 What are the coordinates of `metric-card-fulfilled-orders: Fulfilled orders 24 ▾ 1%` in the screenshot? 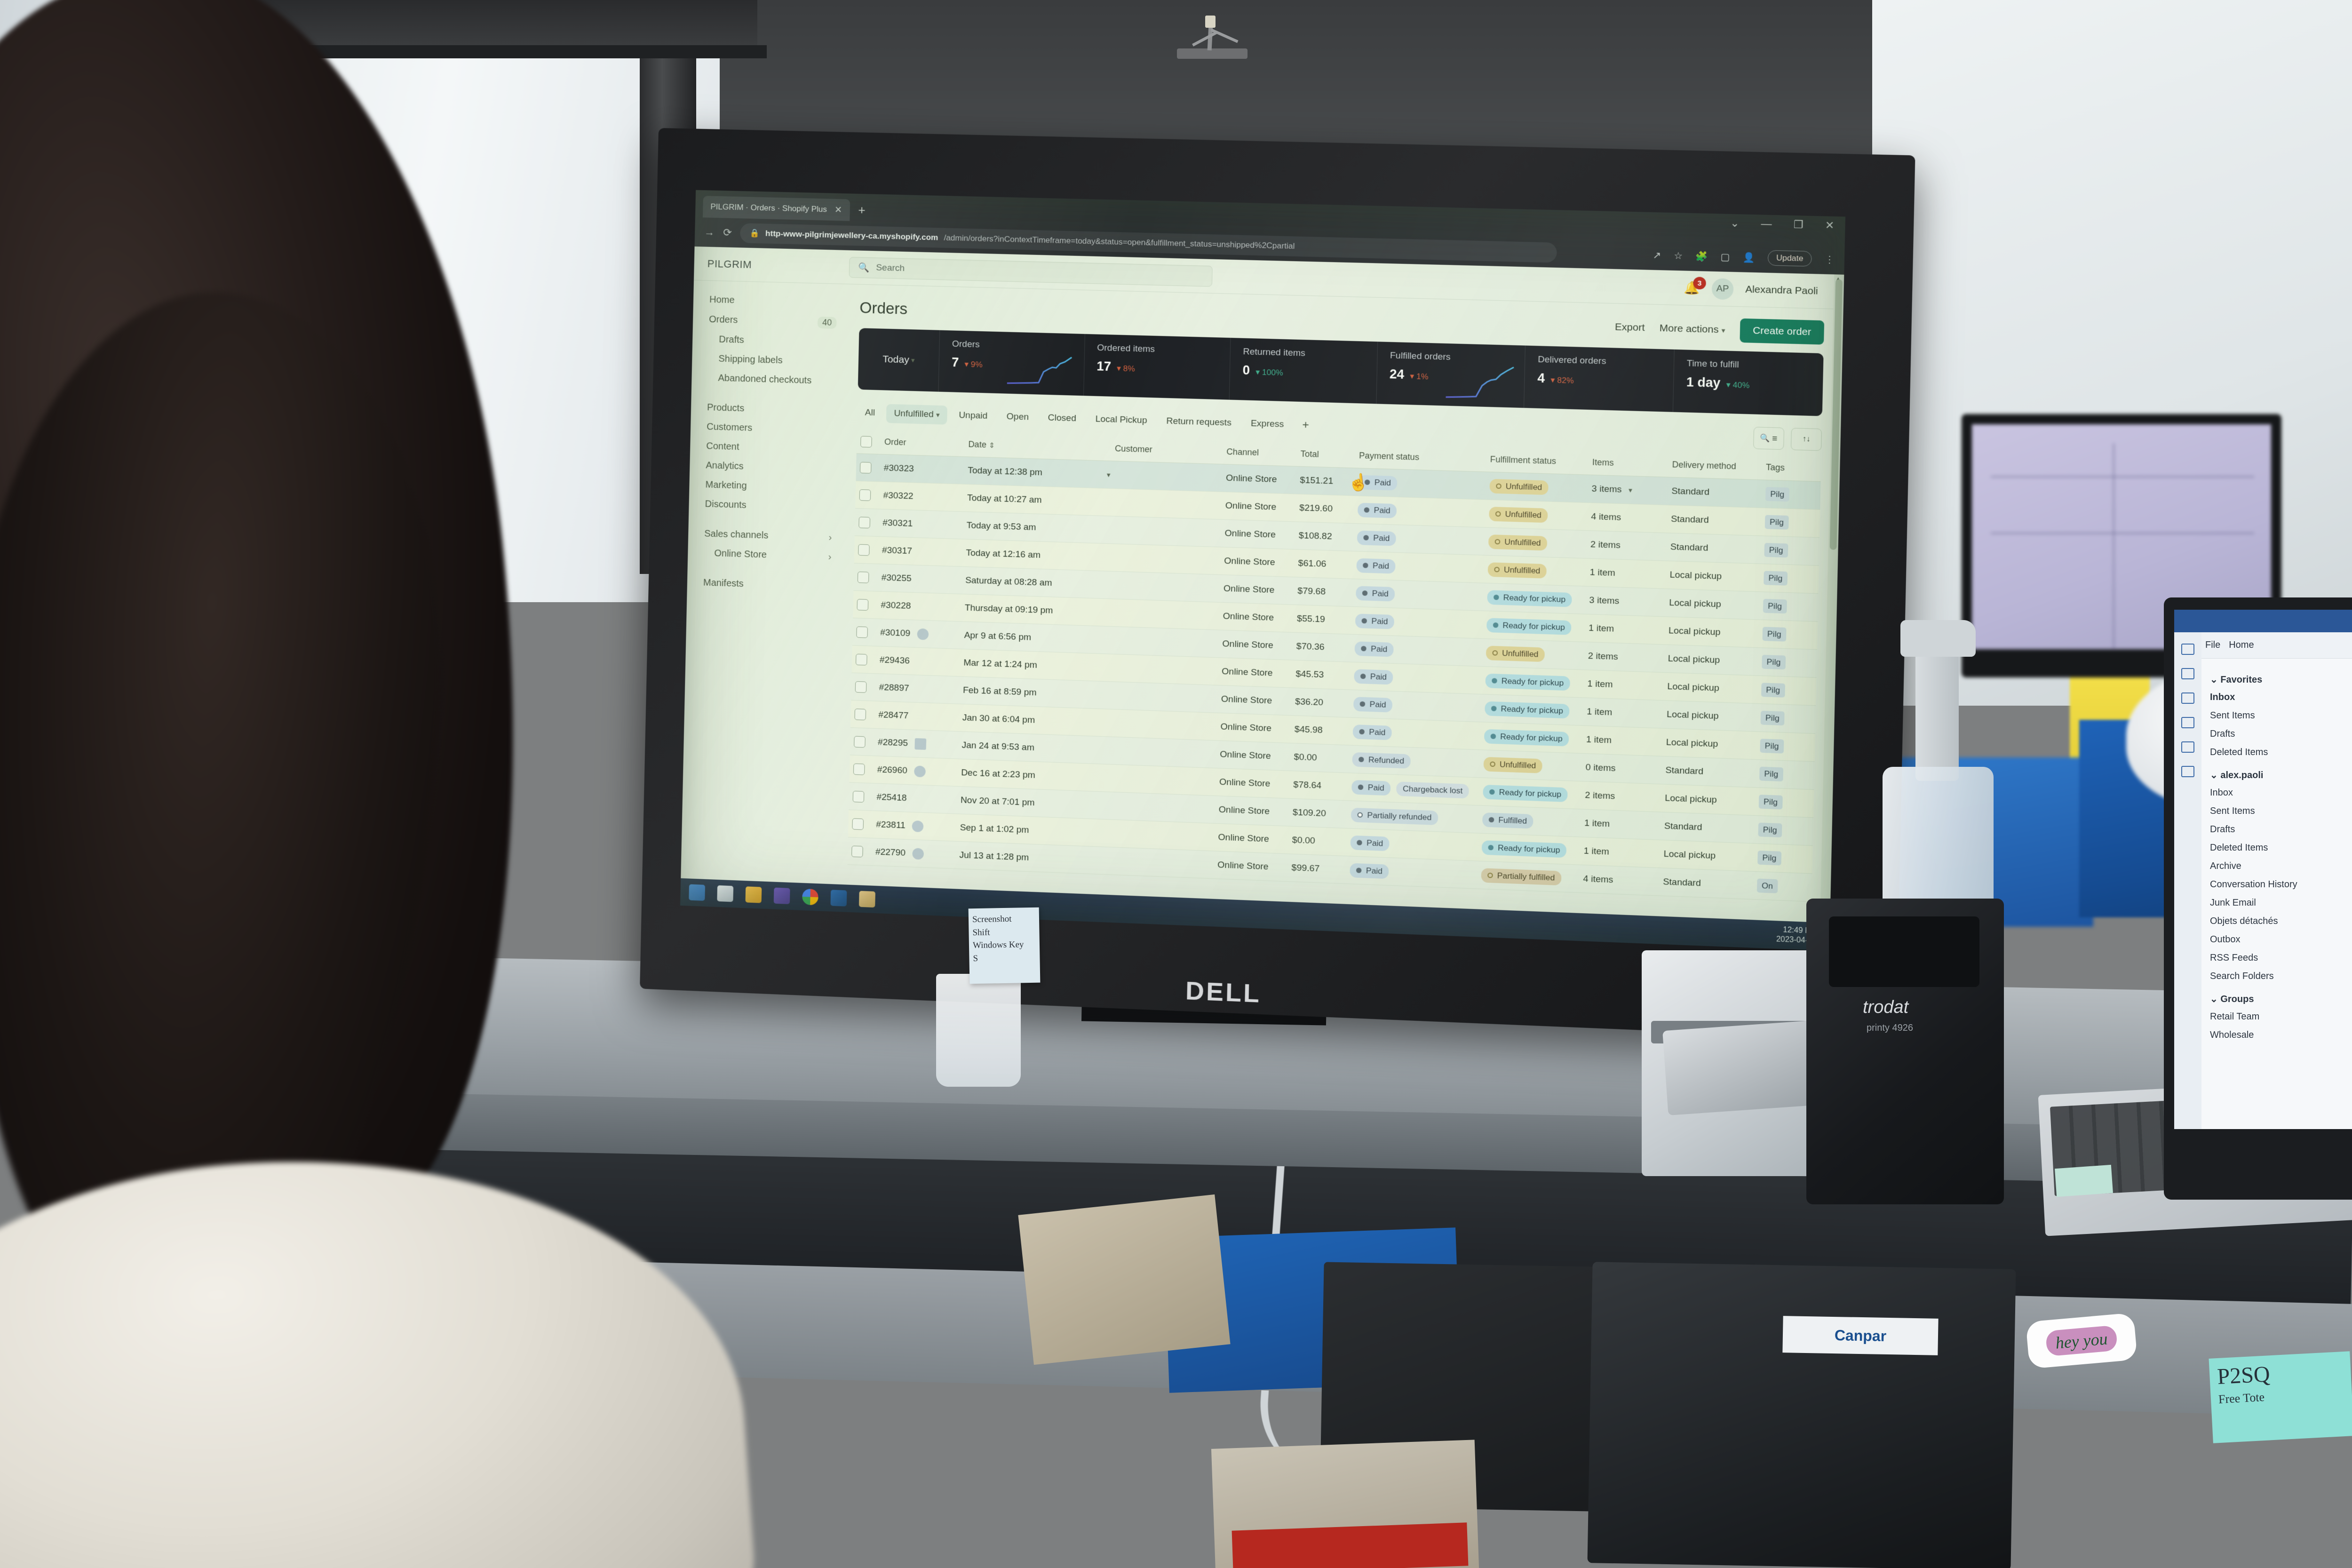 It's located at (1451, 375).